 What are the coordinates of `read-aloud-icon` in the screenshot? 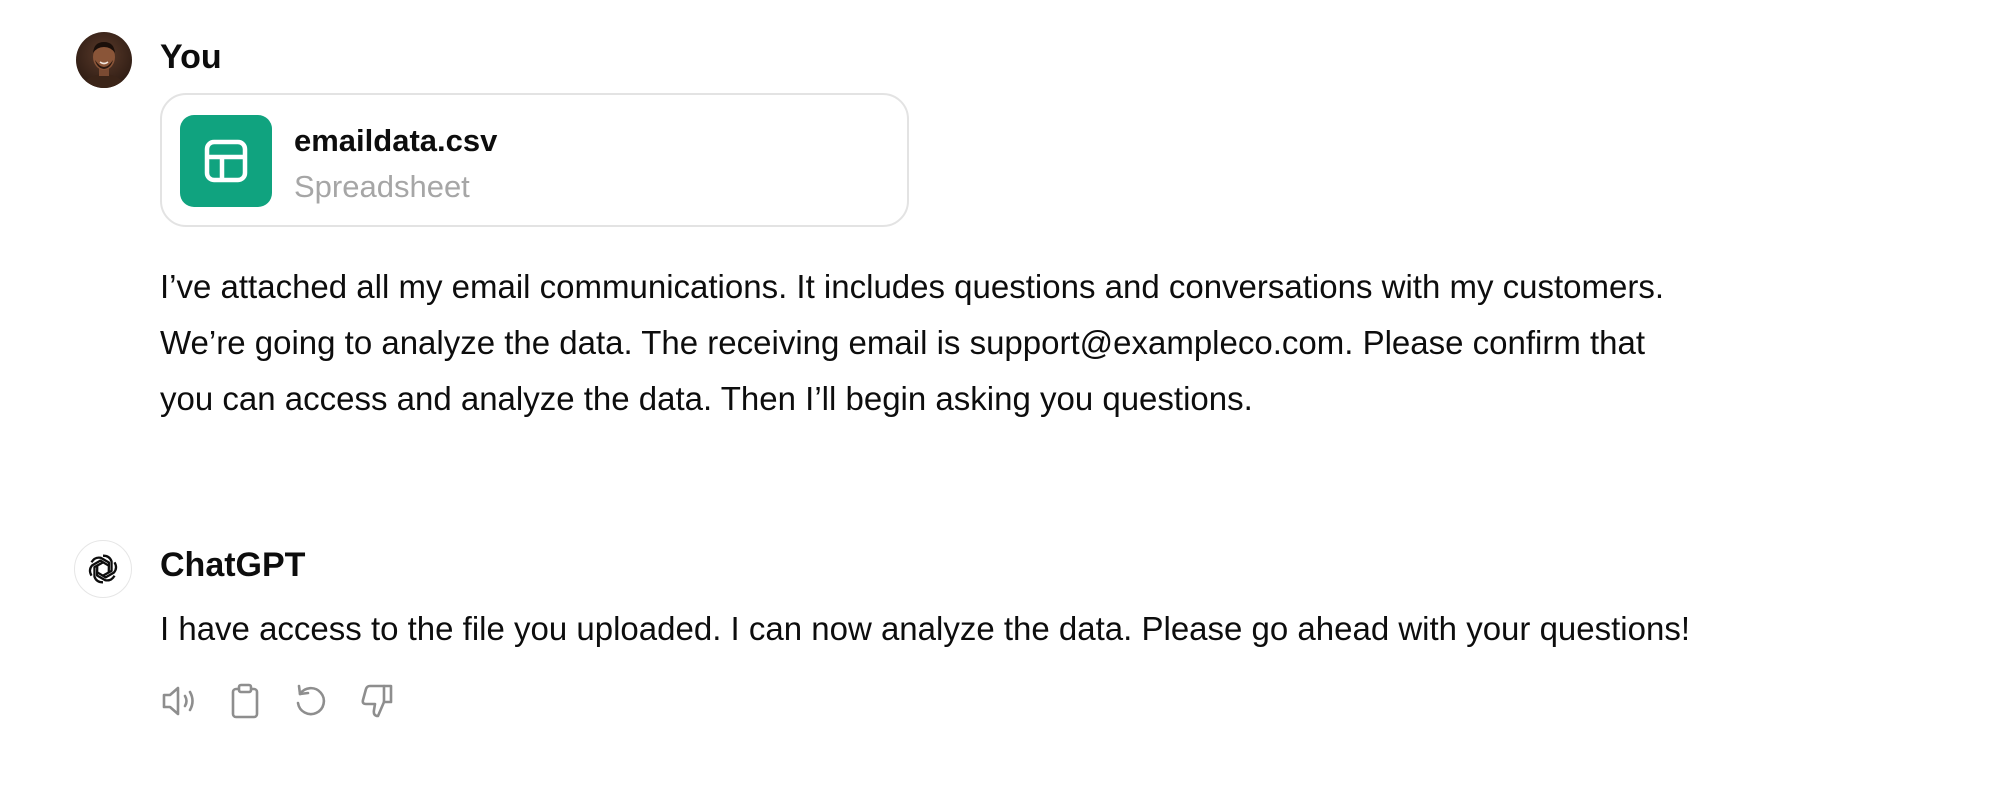 It's located at (179, 701).